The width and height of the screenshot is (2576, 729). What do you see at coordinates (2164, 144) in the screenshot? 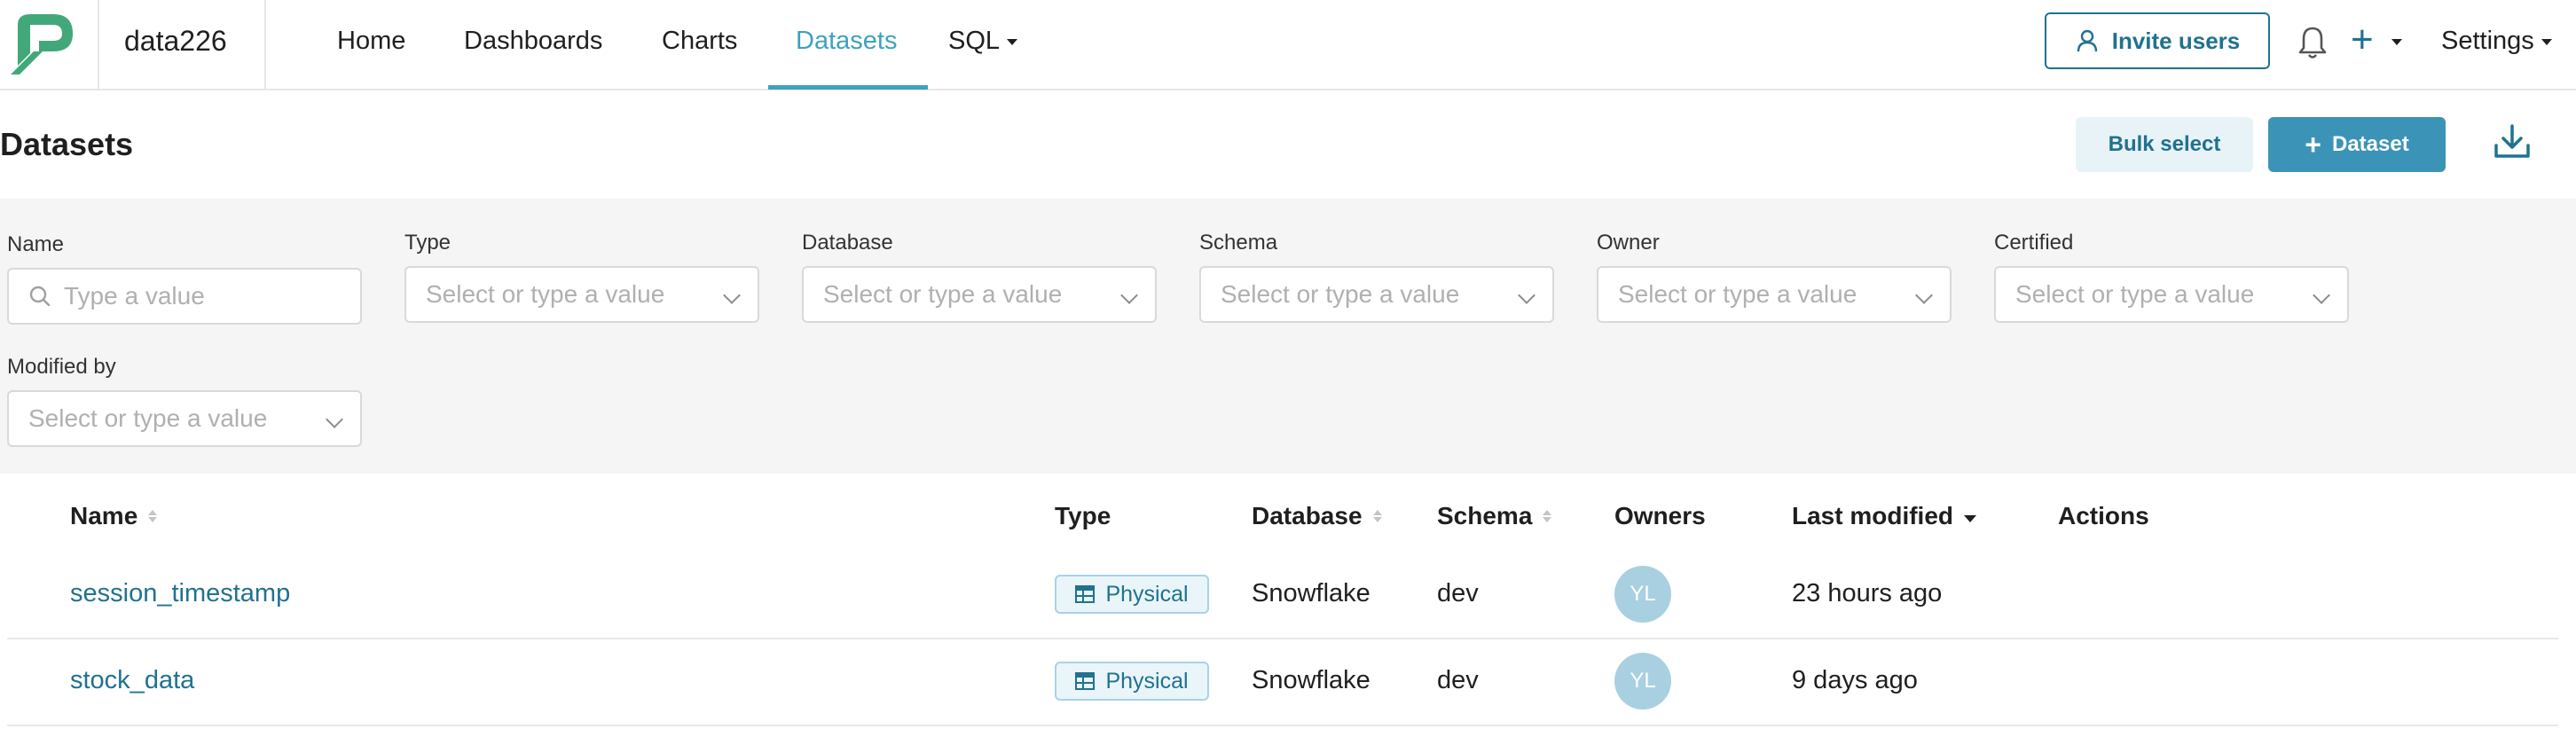
I see `bulk-select-button: Bulk select` at bounding box center [2164, 144].